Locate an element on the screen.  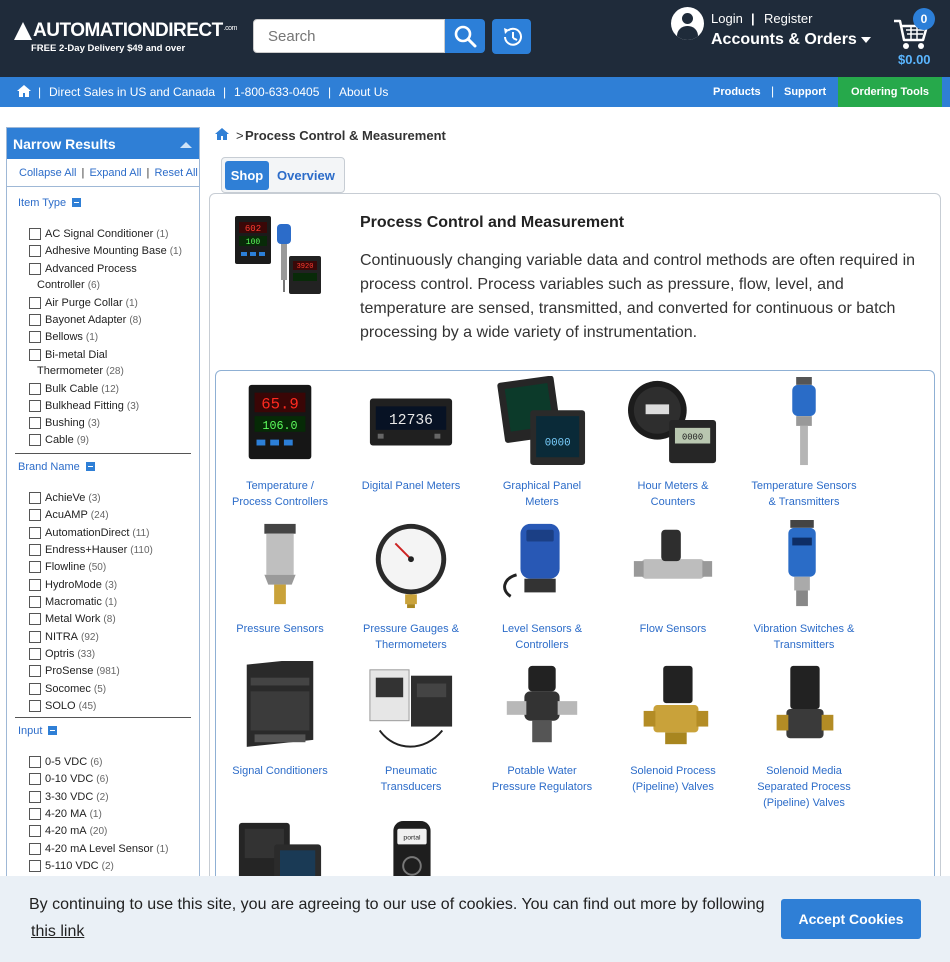
facet-option: AC Signal Conditioner (1) is located at coordinates (98, 234).